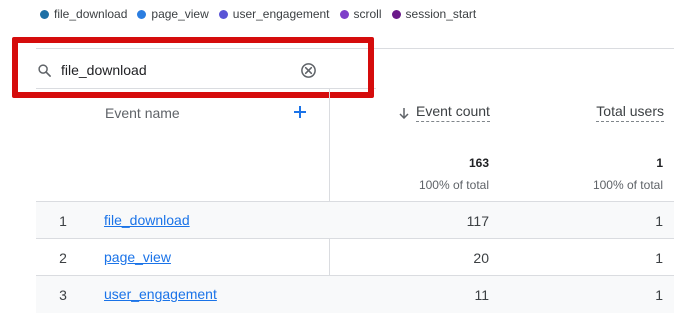 The image size is (674, 313). I want to click on total-event-count-percent: 100% of total, so click(453, 185).